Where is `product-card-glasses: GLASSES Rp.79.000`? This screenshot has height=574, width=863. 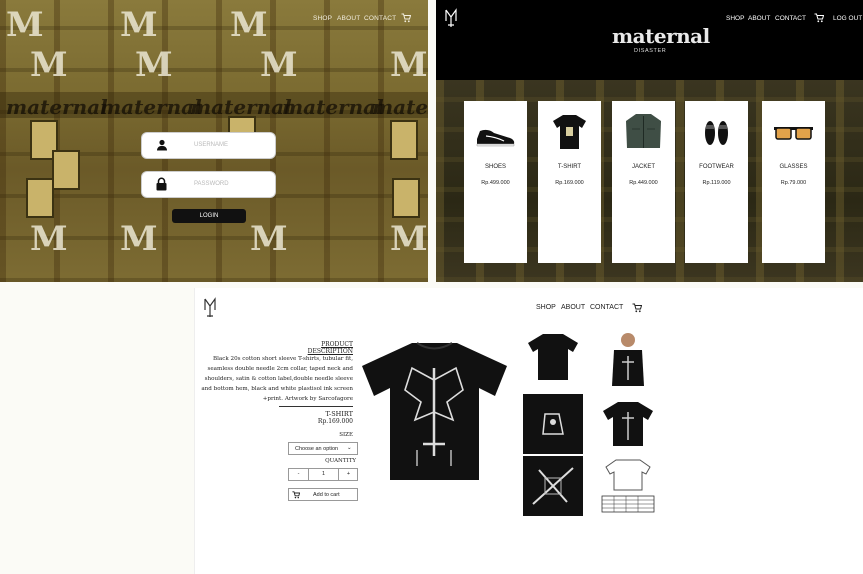 product-card-glasses: GLASSES Rp.79.000 is located at coordinates (793, 182).